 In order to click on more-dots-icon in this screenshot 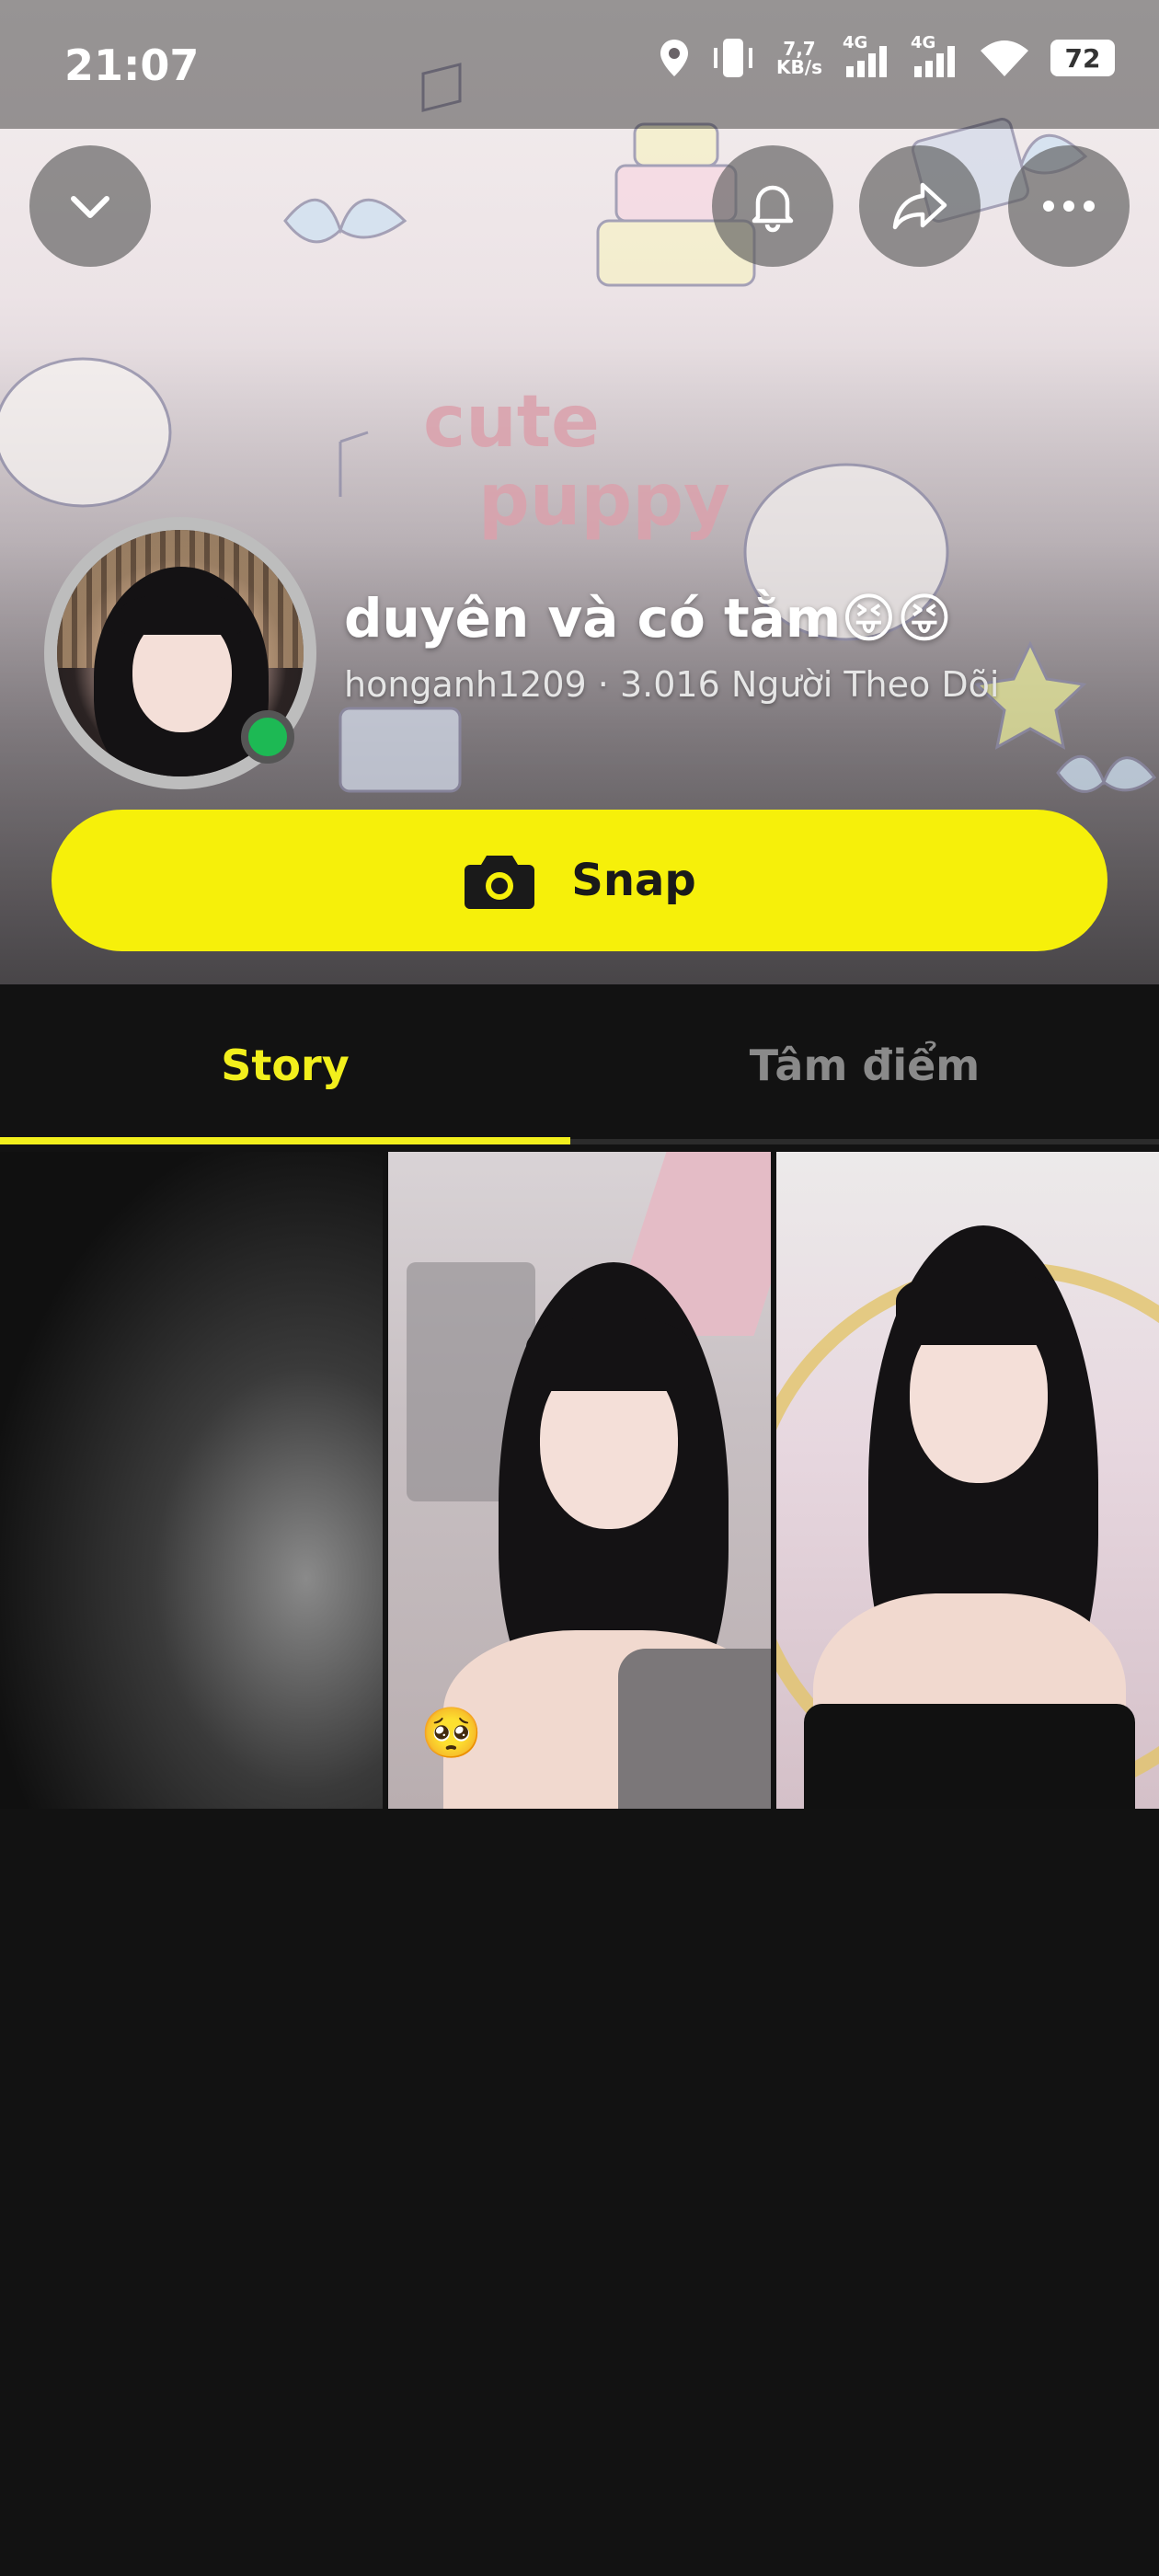, I will do `click(1069, 206)`.